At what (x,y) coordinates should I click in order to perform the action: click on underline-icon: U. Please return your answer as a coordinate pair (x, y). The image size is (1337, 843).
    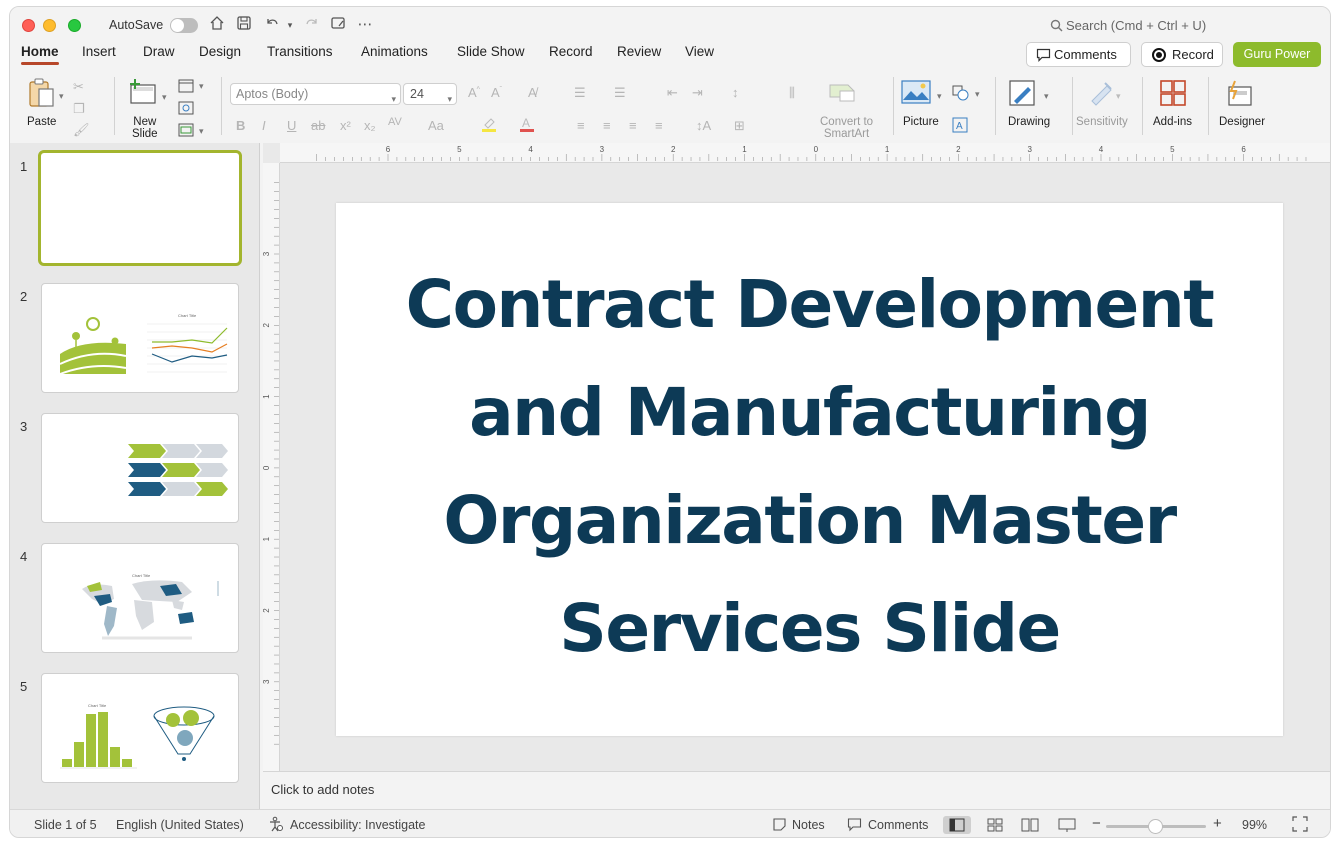
    Looking at the image, I should click on (291, 125).